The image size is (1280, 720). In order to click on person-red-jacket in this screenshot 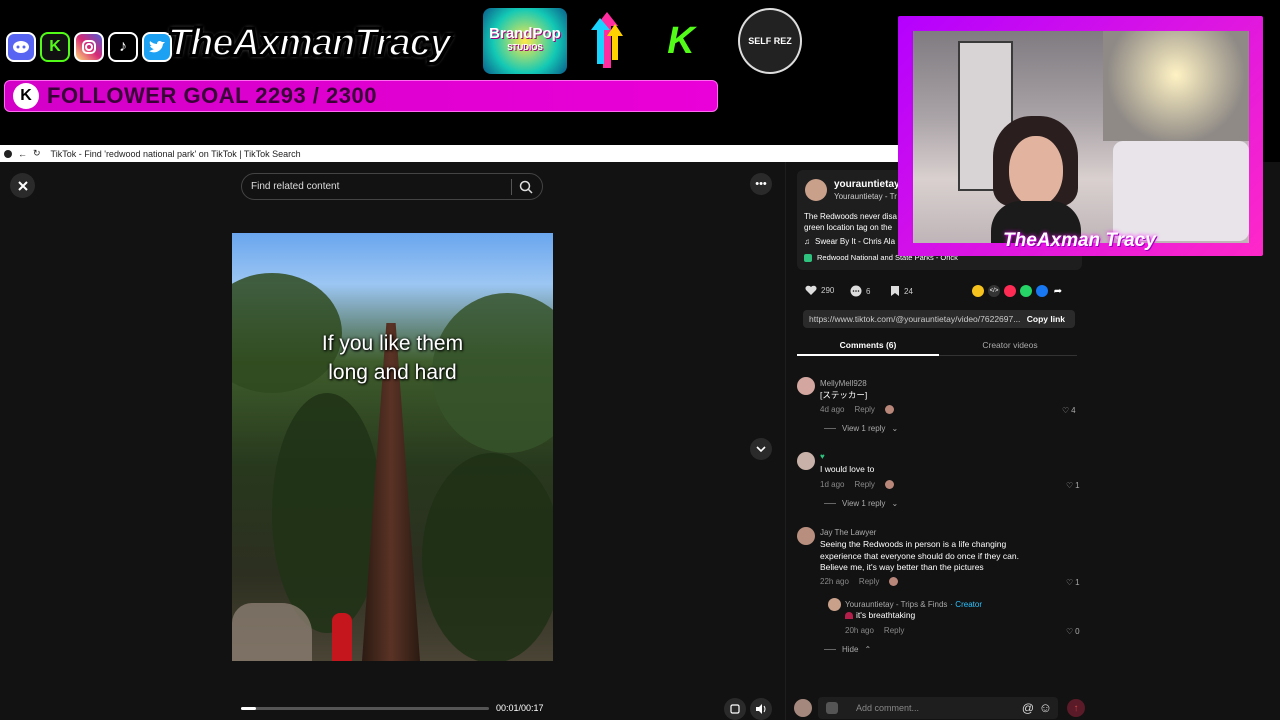, I will do `click(342, 637)`.